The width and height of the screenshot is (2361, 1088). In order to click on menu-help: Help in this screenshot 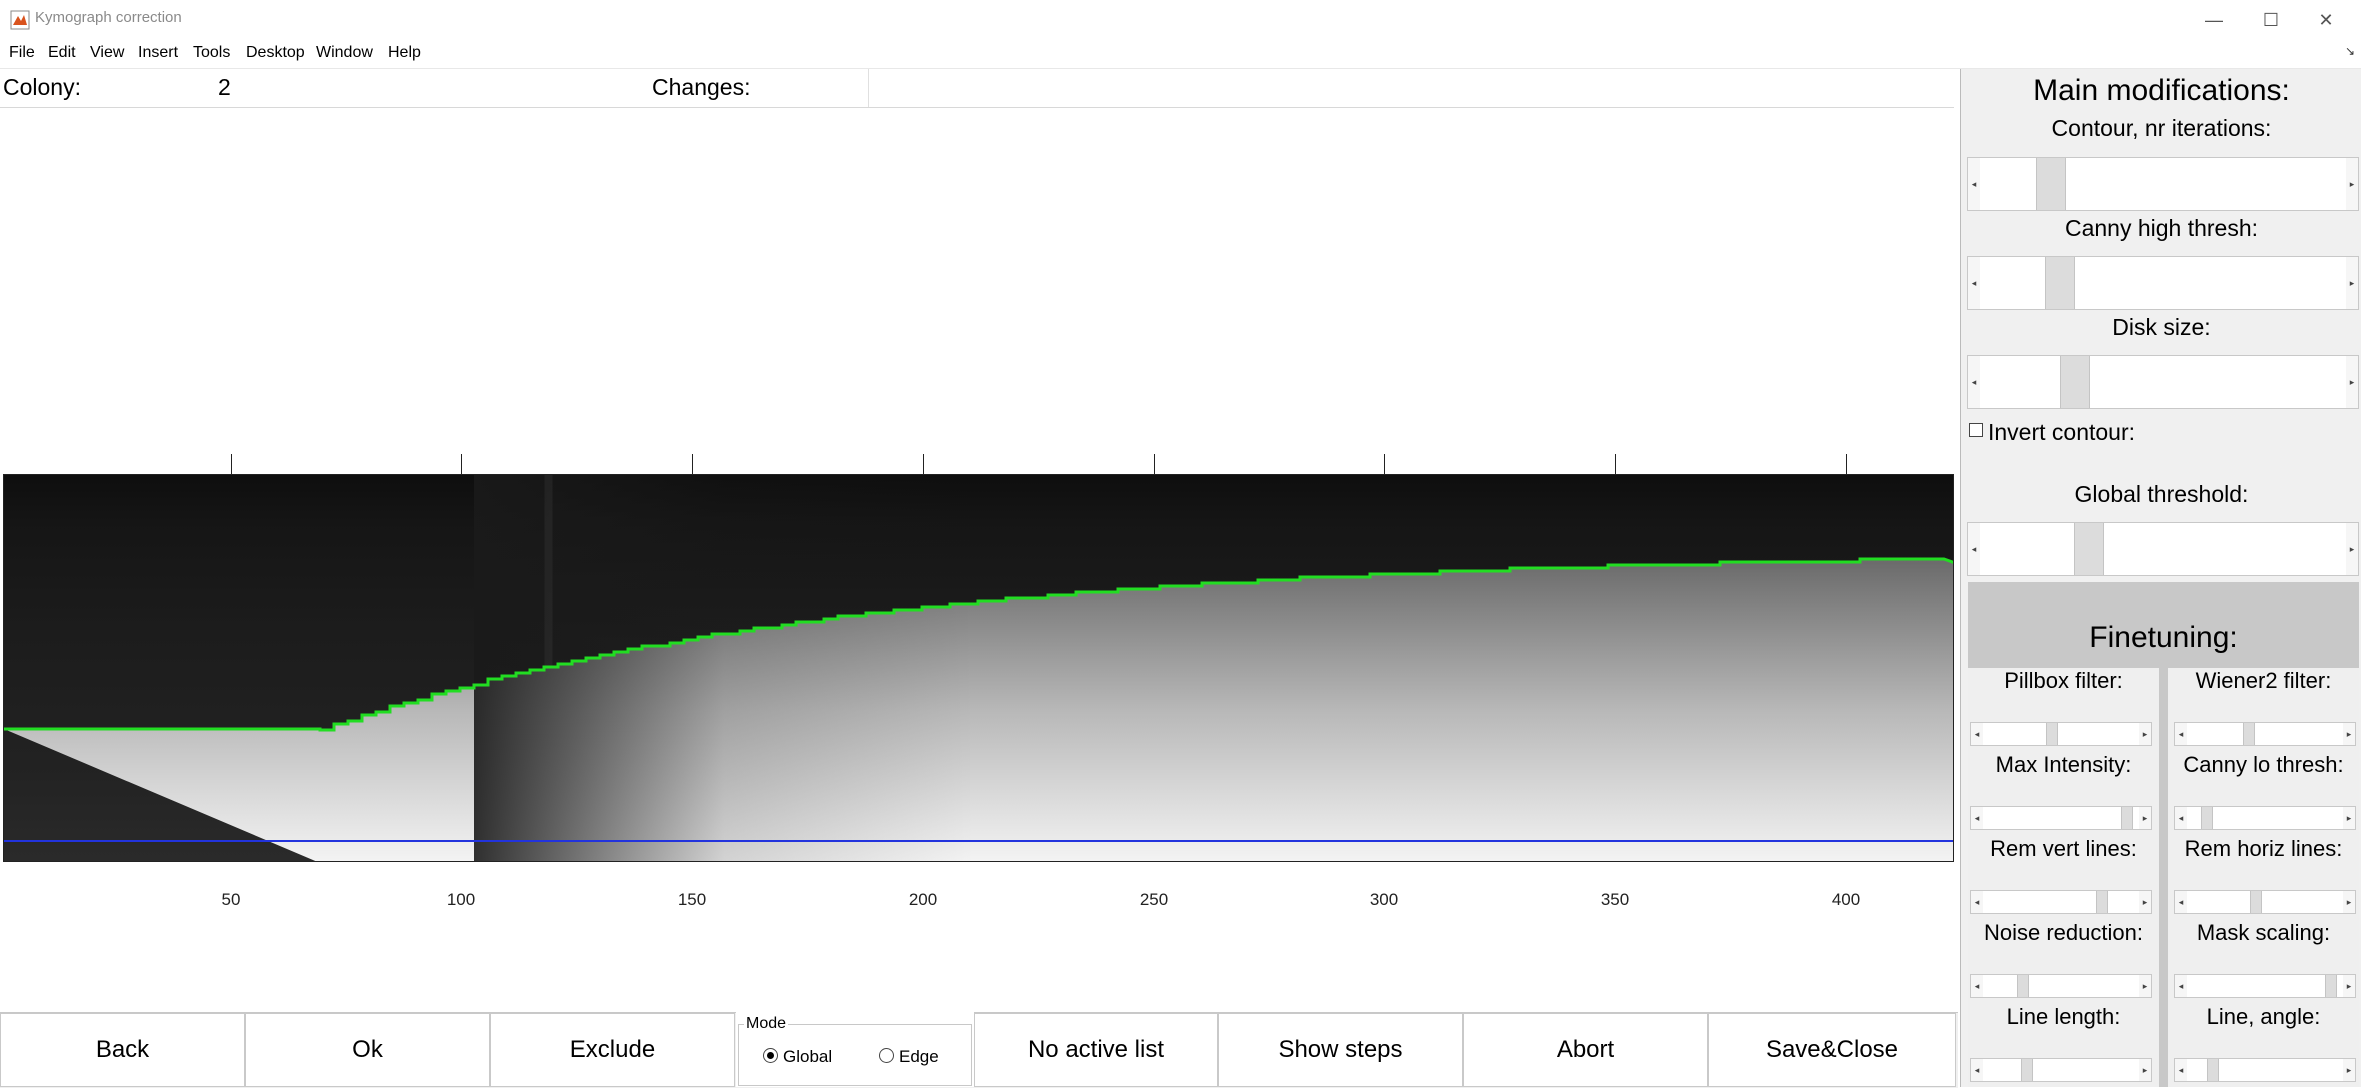, I will do `click(404, 53)`.